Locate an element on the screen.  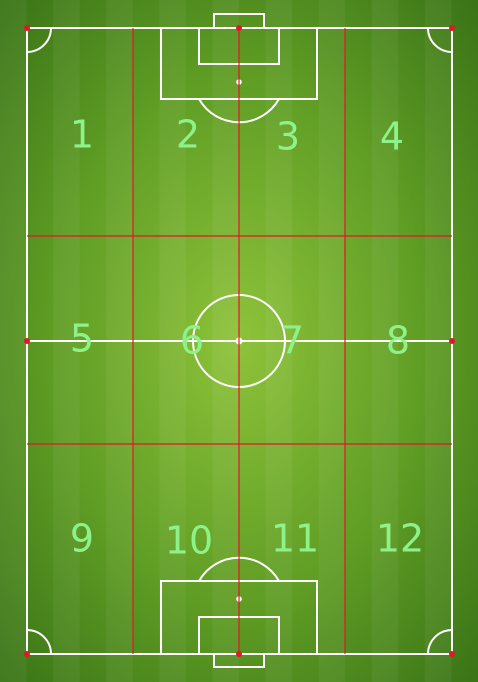
zone-label-11: 11 is located at coordinates (295, 539).